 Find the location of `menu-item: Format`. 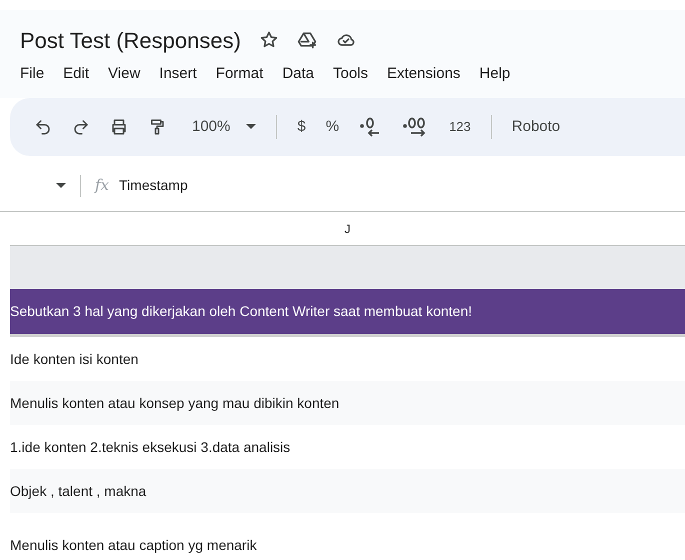

menu-item: Format is located at coordinates (240, 74).